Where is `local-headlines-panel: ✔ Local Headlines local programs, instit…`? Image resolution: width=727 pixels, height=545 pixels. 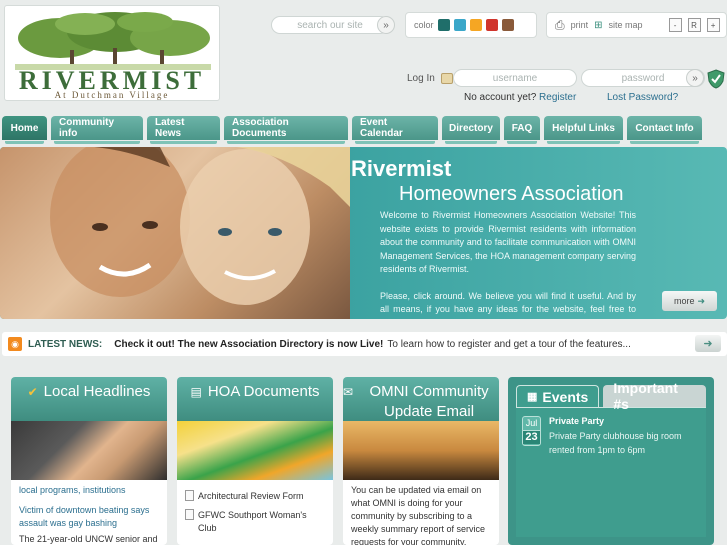 local-headlines-panel: ✔ Local Headlines local programs, instit… is located at coordinates (89, 461).